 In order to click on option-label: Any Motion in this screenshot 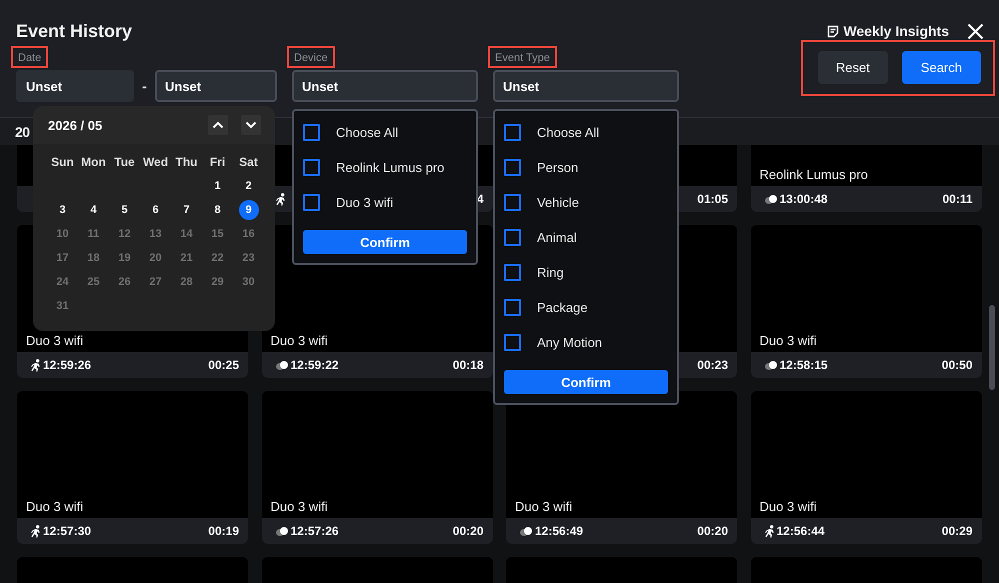, I will do `click(569, 342)`.